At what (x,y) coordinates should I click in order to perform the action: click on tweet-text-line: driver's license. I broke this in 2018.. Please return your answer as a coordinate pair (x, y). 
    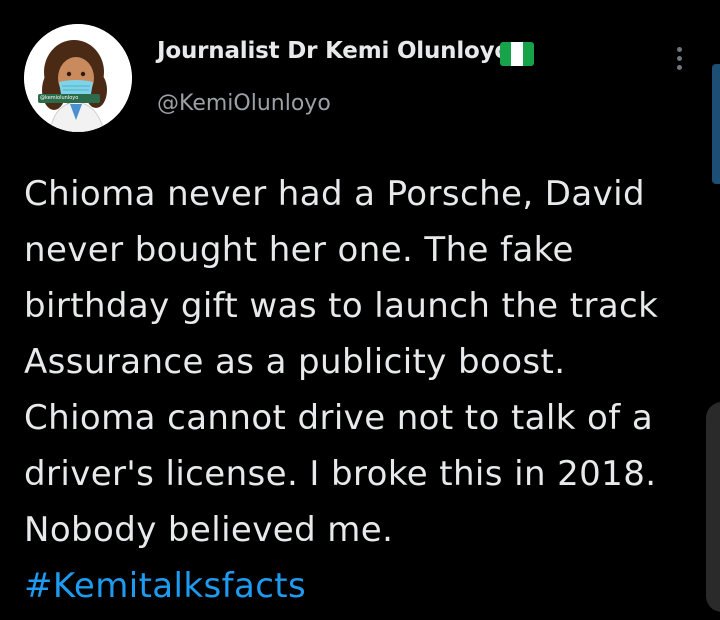
    Looking at the image, I should click on (340, 474).